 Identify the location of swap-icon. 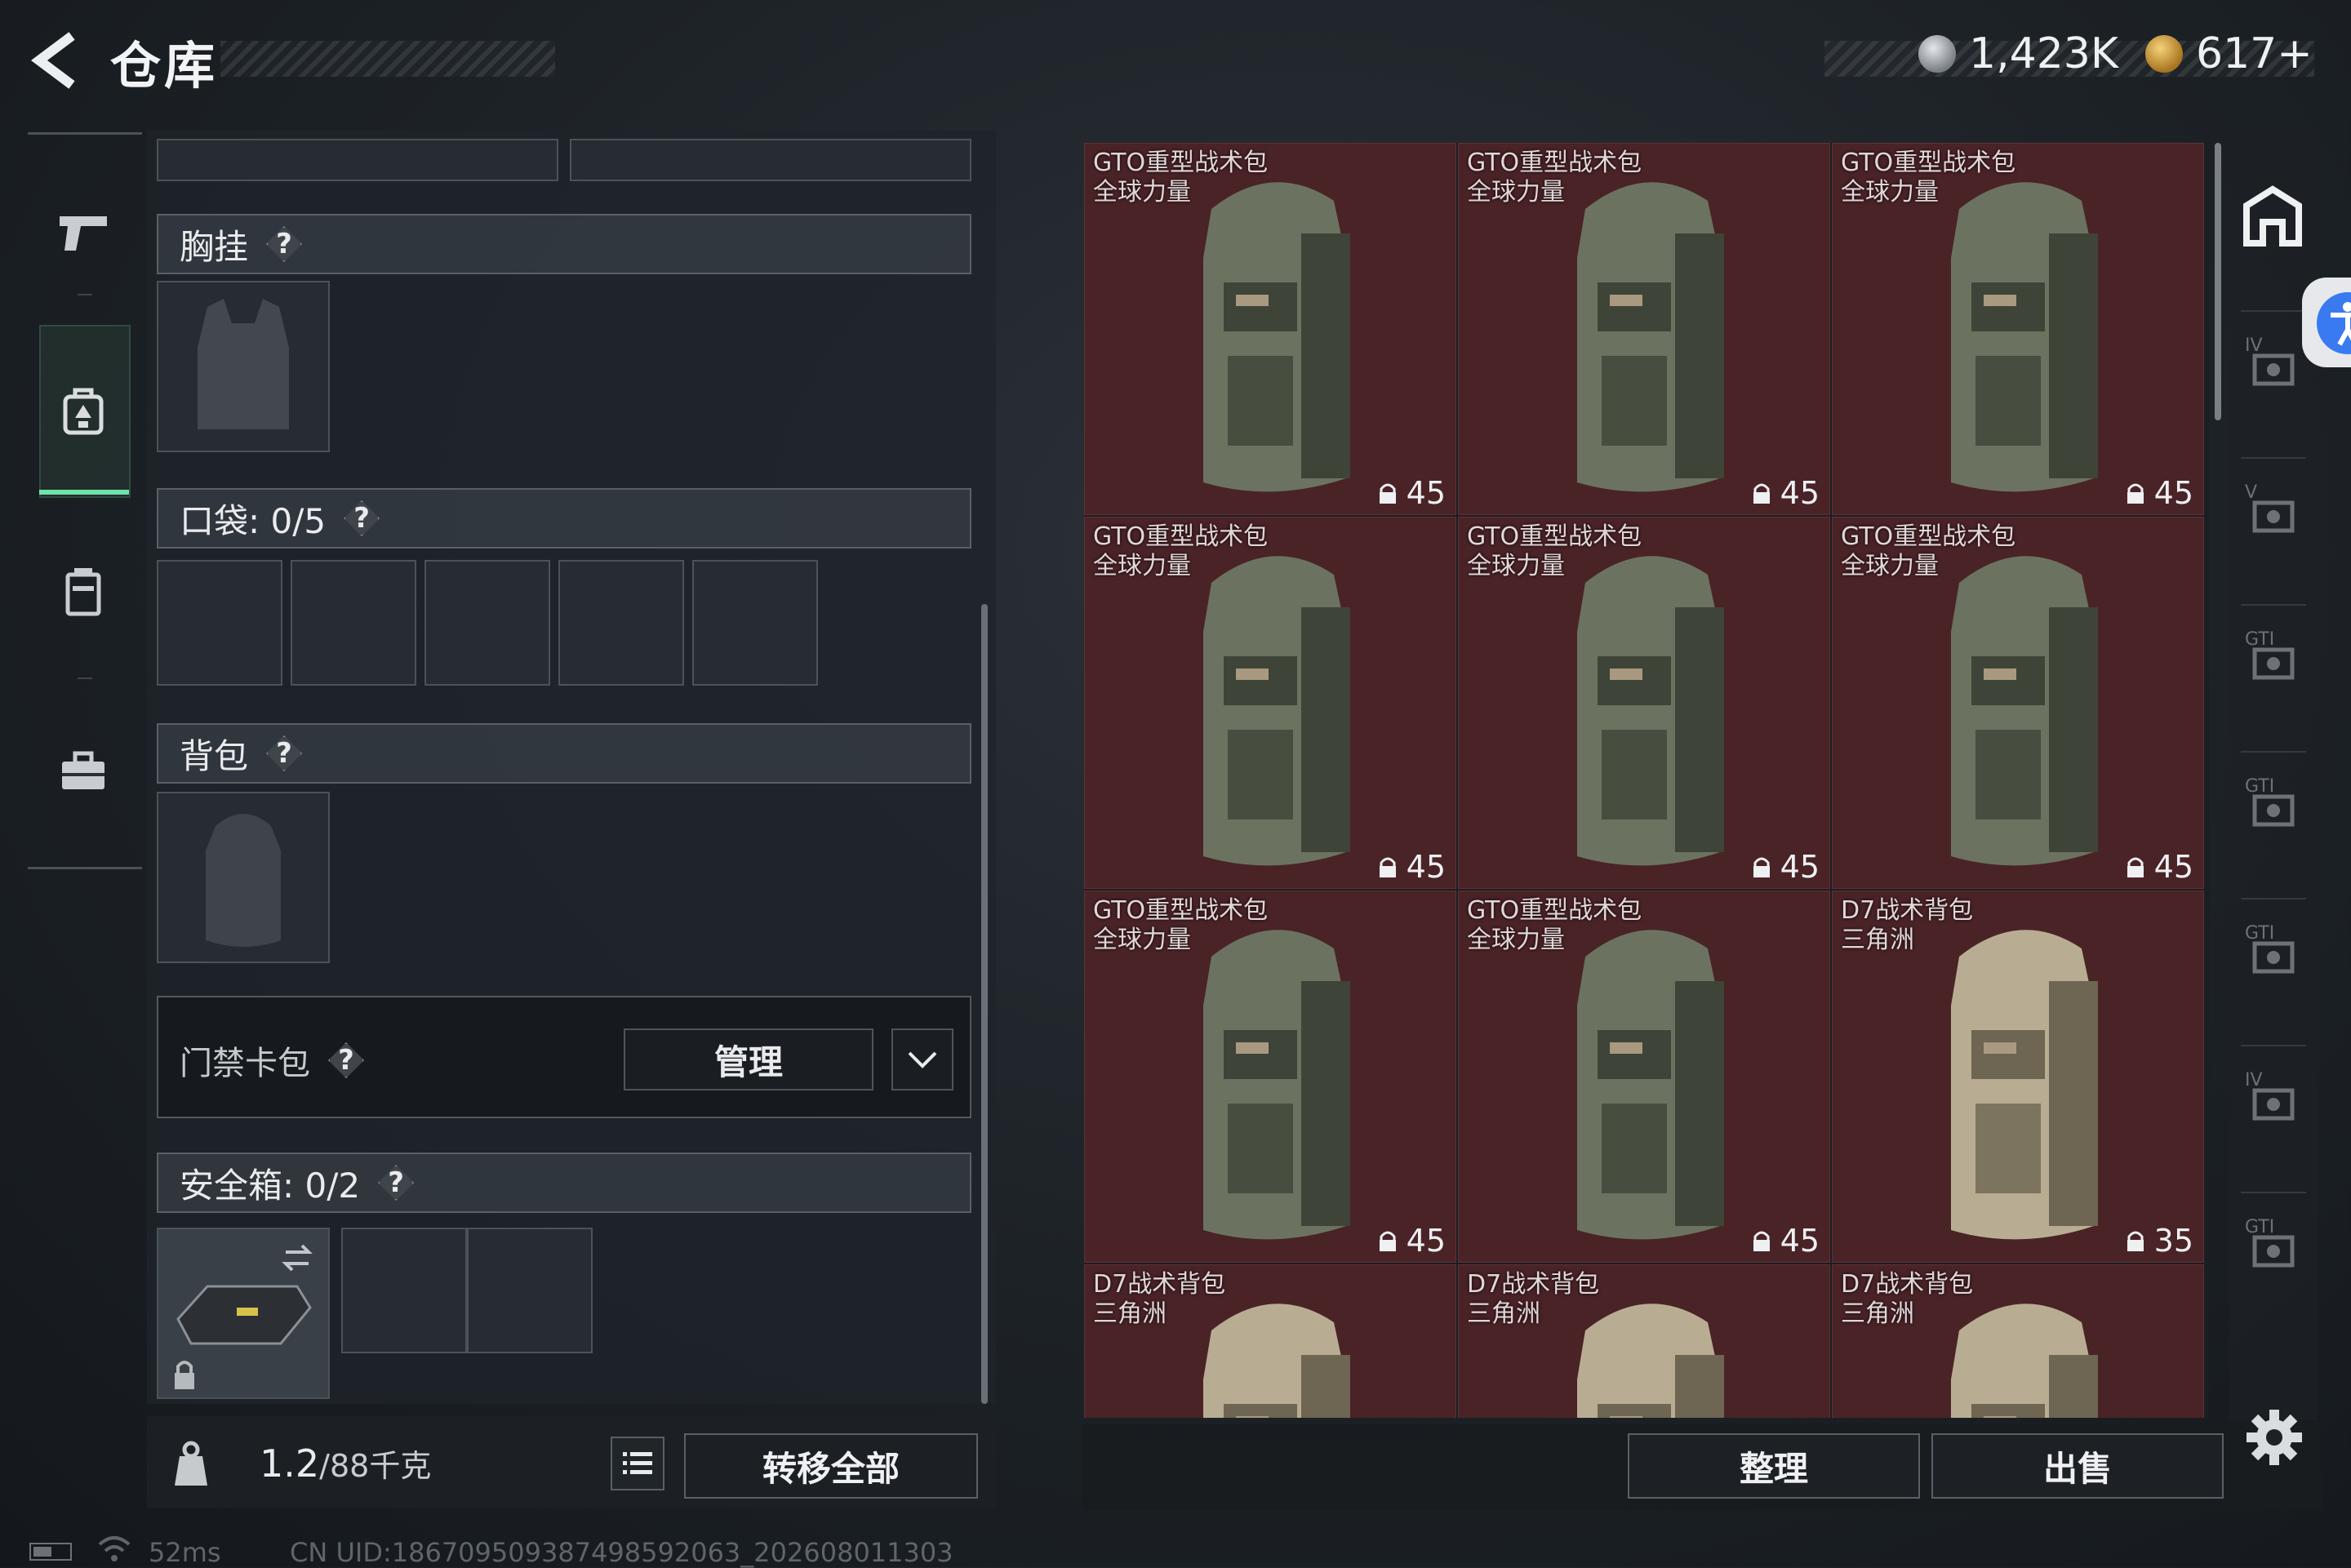
(297, 1258).